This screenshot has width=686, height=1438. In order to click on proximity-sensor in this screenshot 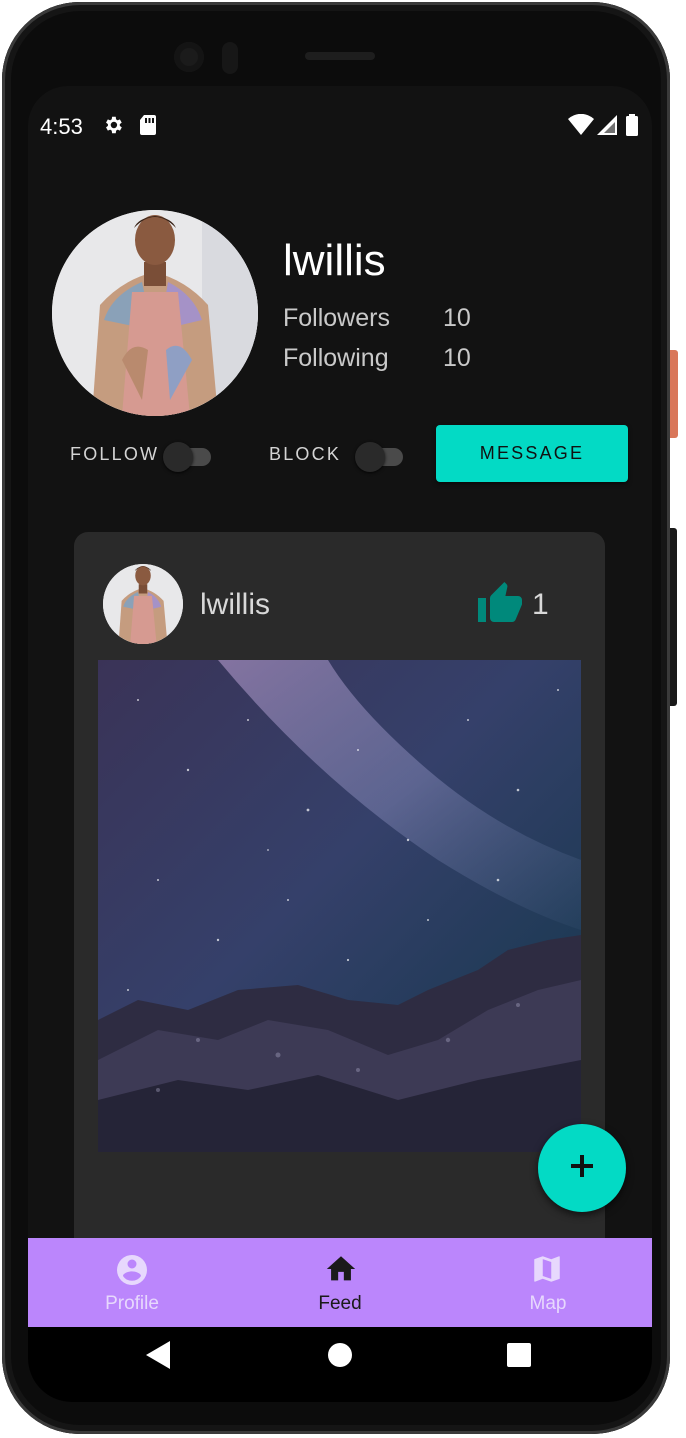, I will do `click(230, 58)`.